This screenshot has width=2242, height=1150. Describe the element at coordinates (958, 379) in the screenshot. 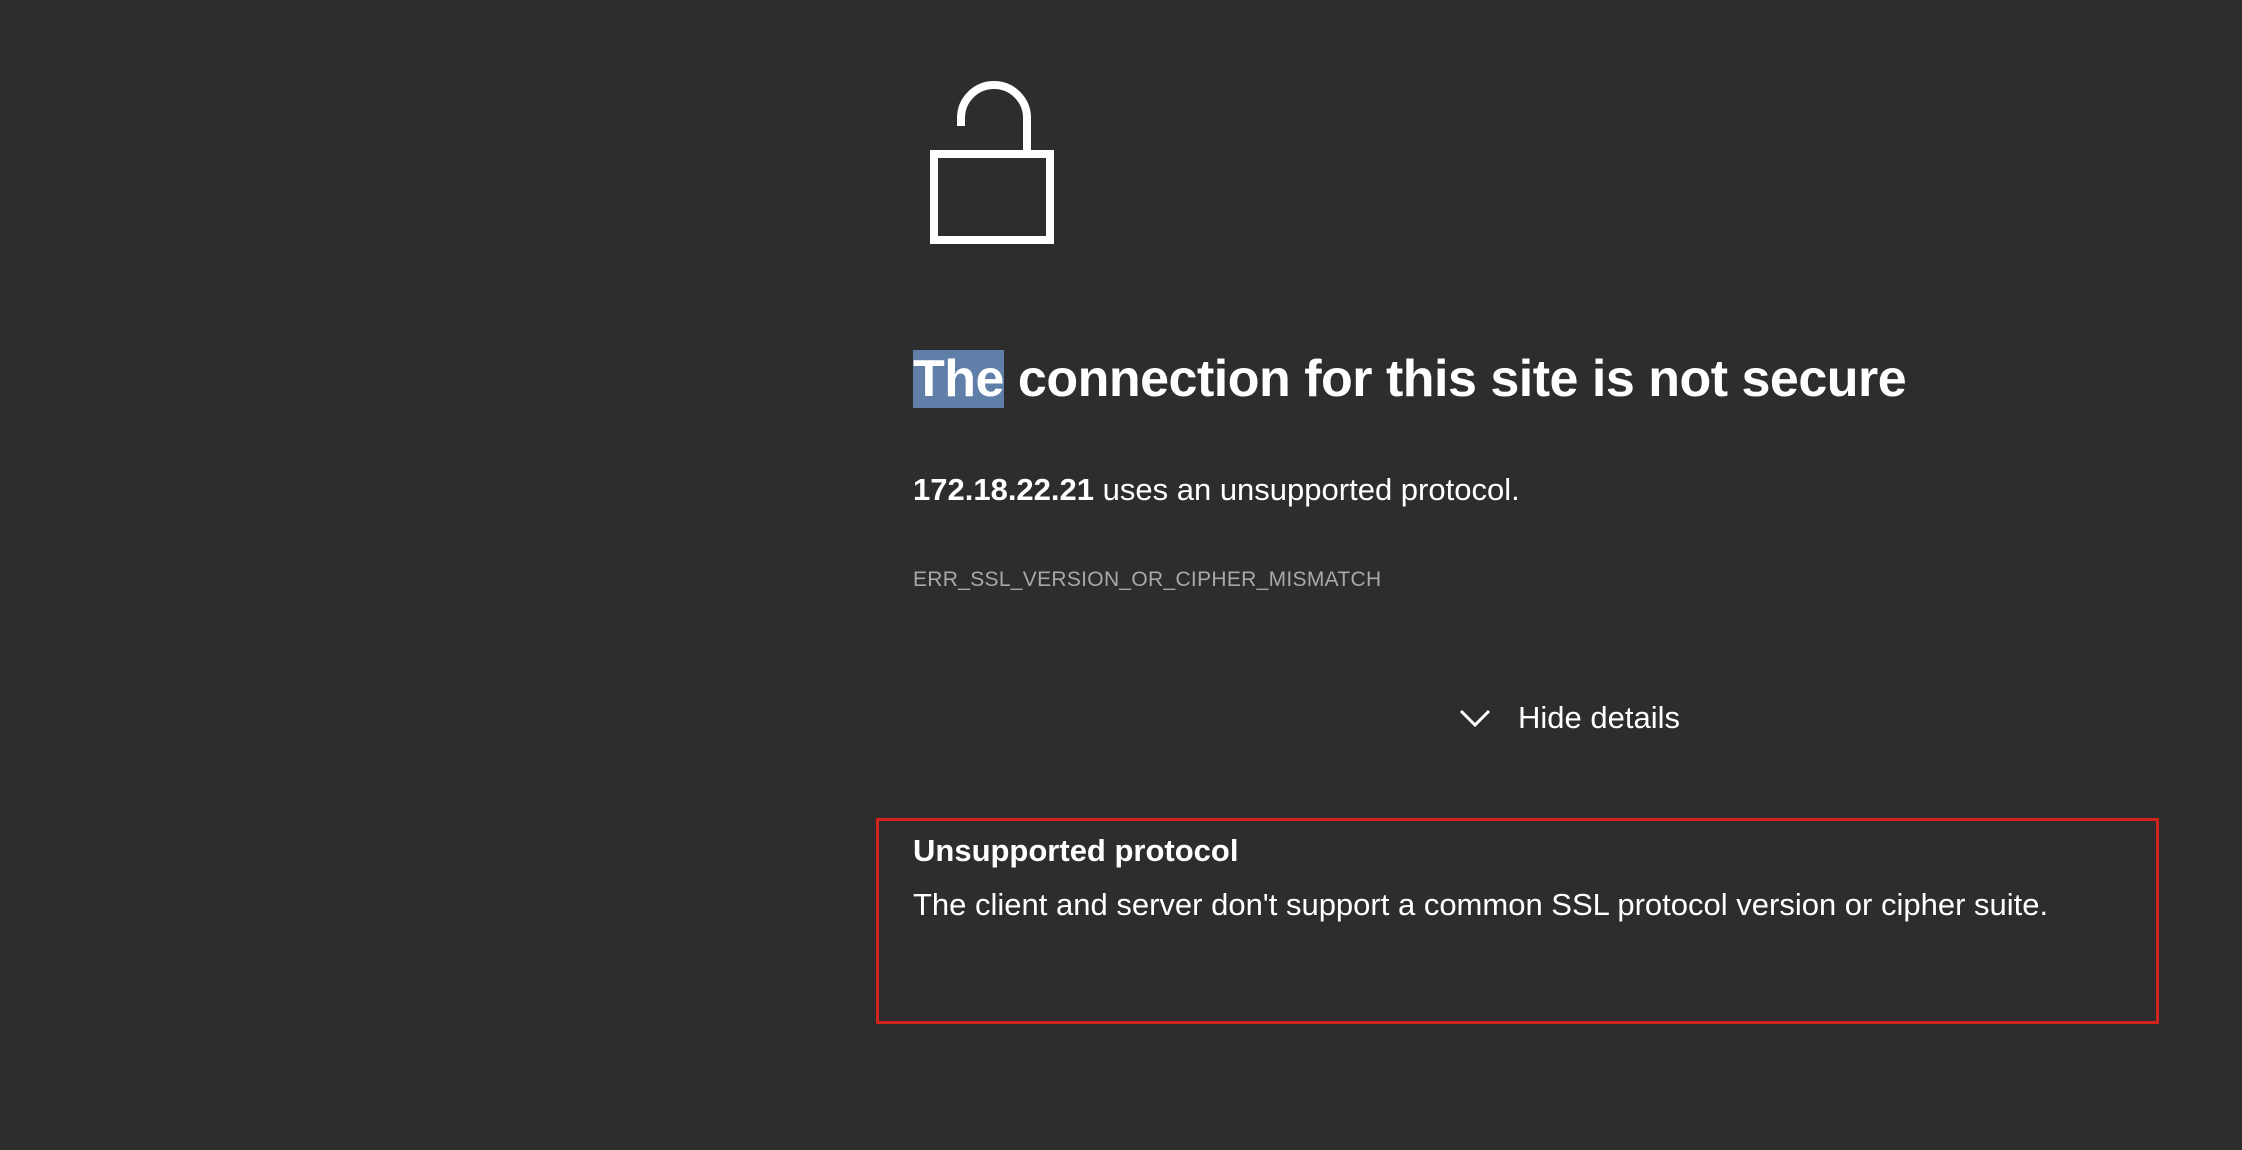

I see `selected-text: The` at that location.